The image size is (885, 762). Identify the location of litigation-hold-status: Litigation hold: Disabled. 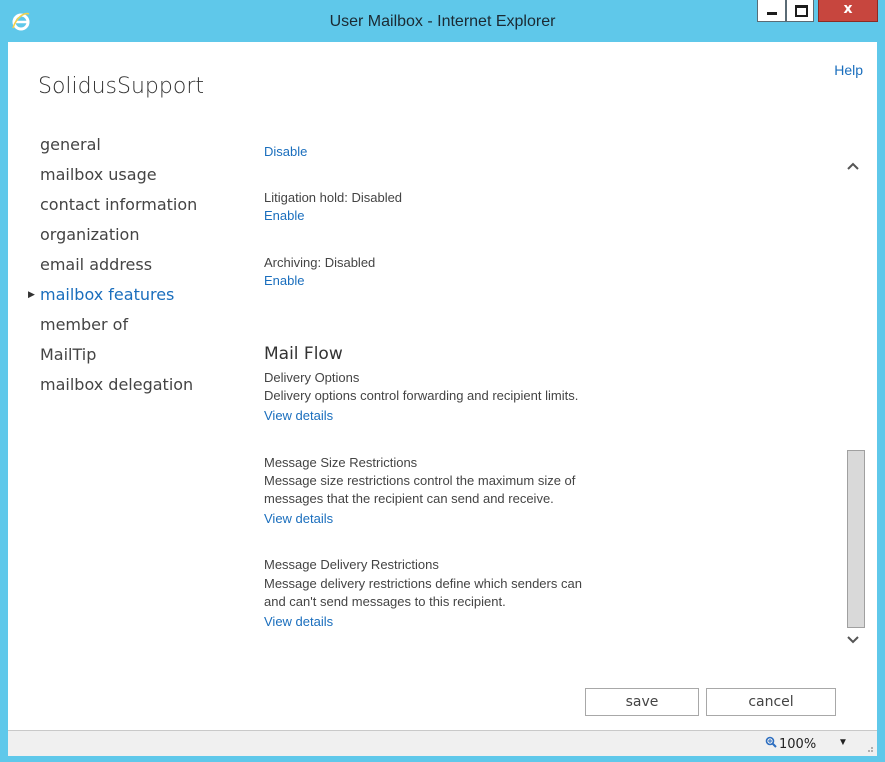
(333, 197).